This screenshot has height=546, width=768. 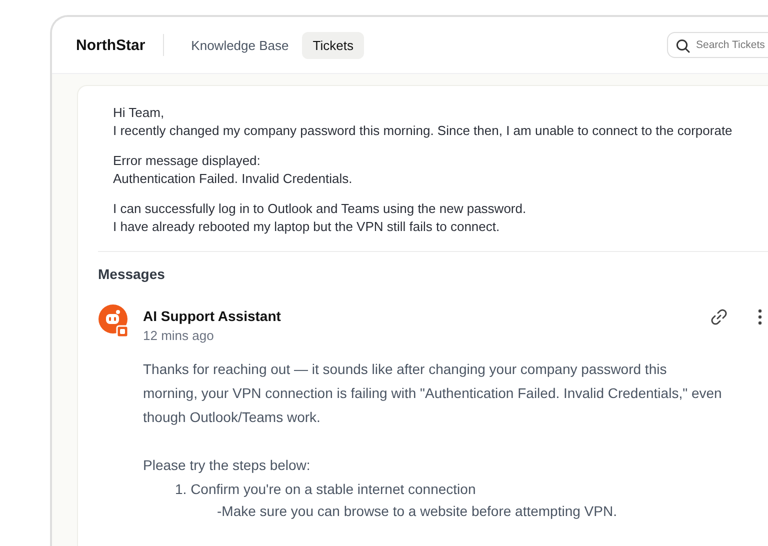 What do you see at coordinates (433, 393) in the screenshot?
I see `message-text: Thanks for reaching out — it sounds like after changing your company password this morning, your VPN connection is failing with "Authentication Failed. Invalid Credentials," even though Outlook/Teams work.` at bounding box center [433, 393].